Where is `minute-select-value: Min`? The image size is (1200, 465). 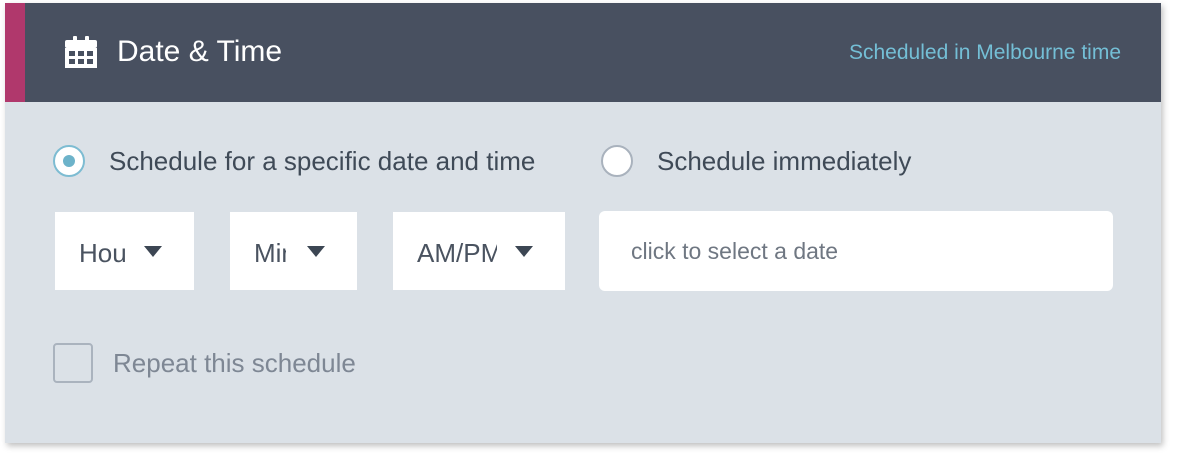 minute-select-value: Min is located at coordinates (270, 253).